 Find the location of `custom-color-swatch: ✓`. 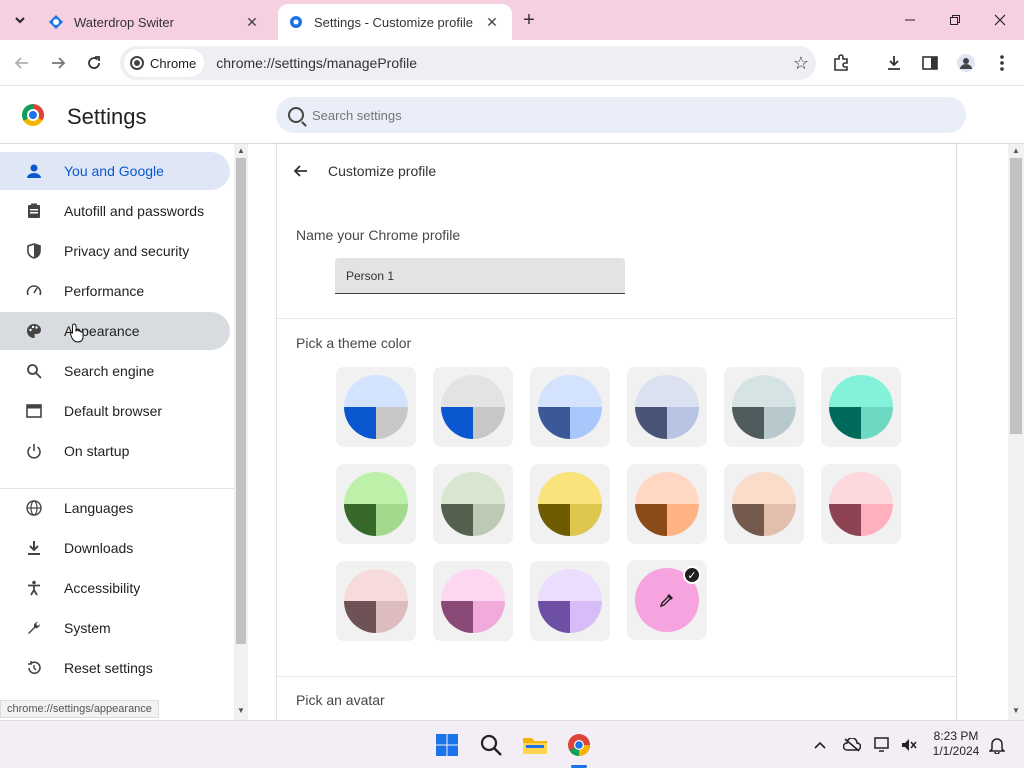

custom-color-swatch: ✓ is located at coordinates (667, 600).